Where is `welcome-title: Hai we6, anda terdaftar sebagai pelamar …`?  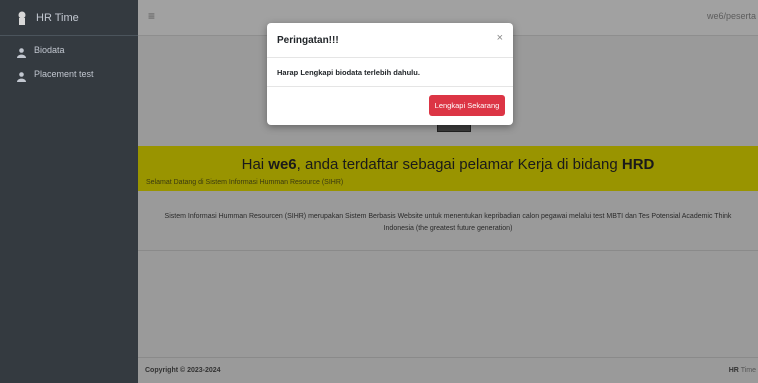
welcome-title: Hai we6, anda terdaftar sebagai pelamar … is located at coordinates (448, 164).